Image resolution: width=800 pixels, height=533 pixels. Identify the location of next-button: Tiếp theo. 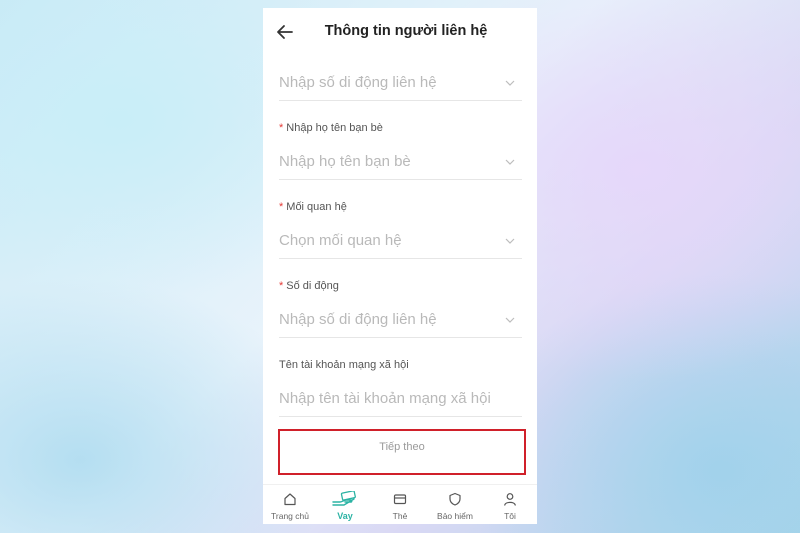
(402, 452).